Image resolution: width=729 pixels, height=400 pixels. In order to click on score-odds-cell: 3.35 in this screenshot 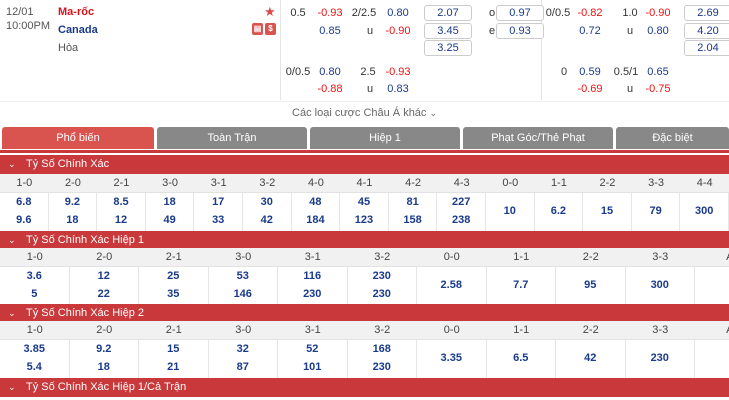, I will do `click(452, 359)`.